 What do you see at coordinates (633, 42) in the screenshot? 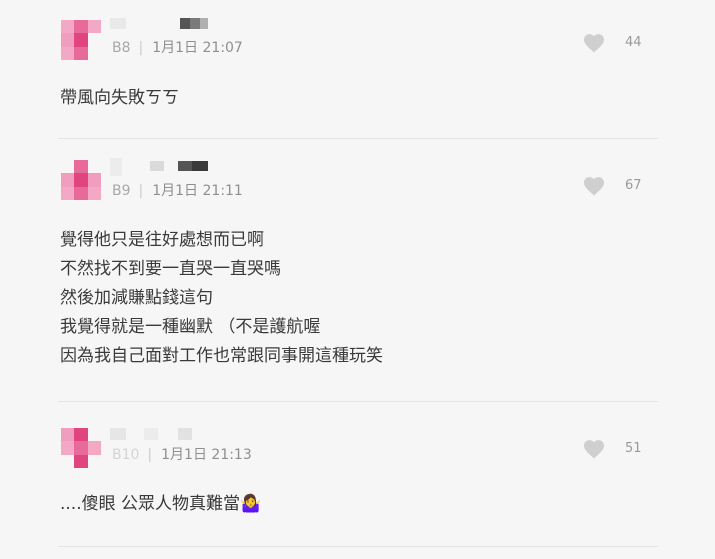
I see `like-count: 44` at bounding box center [633, 42].